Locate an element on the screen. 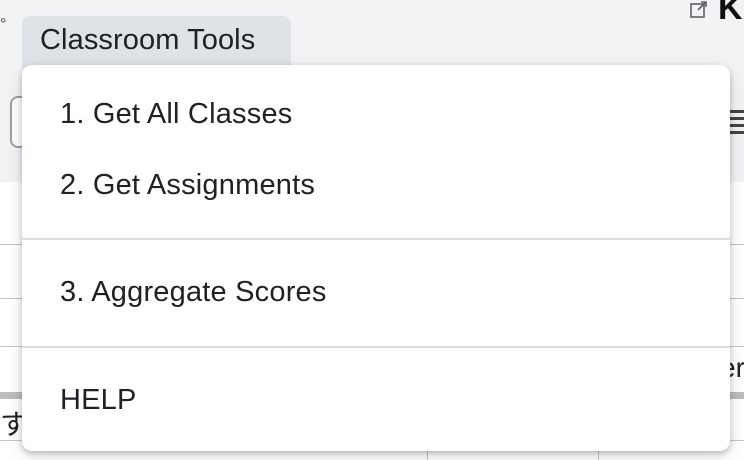  menu-item-get-all-classes: 1. Get All Classes is located at coordinates (376, 114).